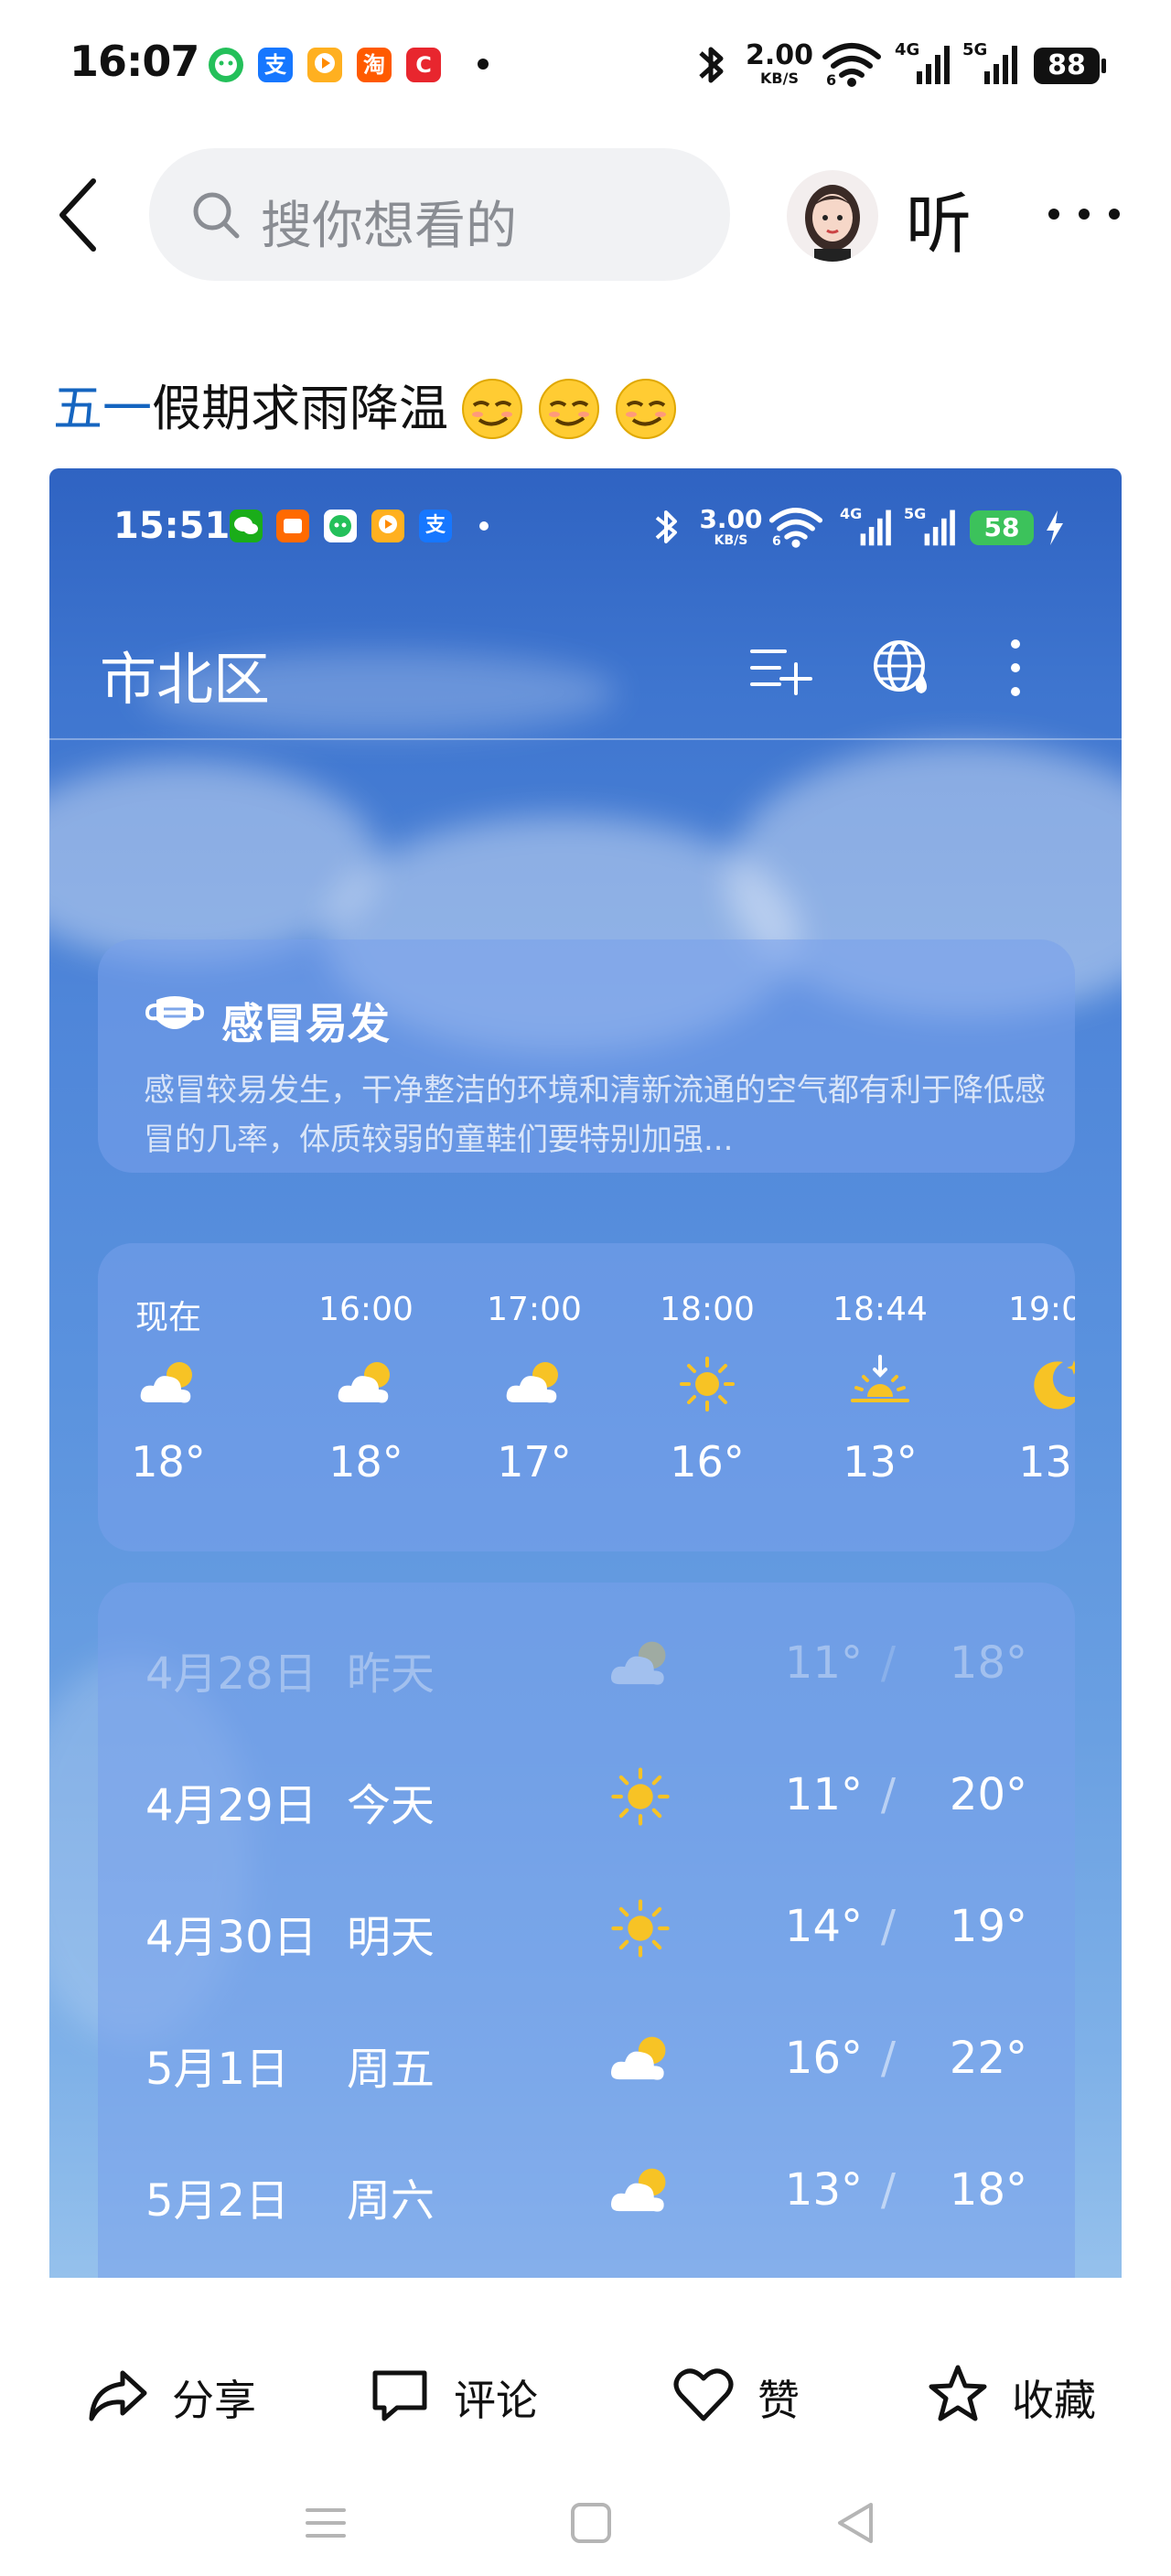 Image resolution: width=1171 pixels, height=2576 pixels. I want to click on hour-label: 18:00, so click(707, 1310).